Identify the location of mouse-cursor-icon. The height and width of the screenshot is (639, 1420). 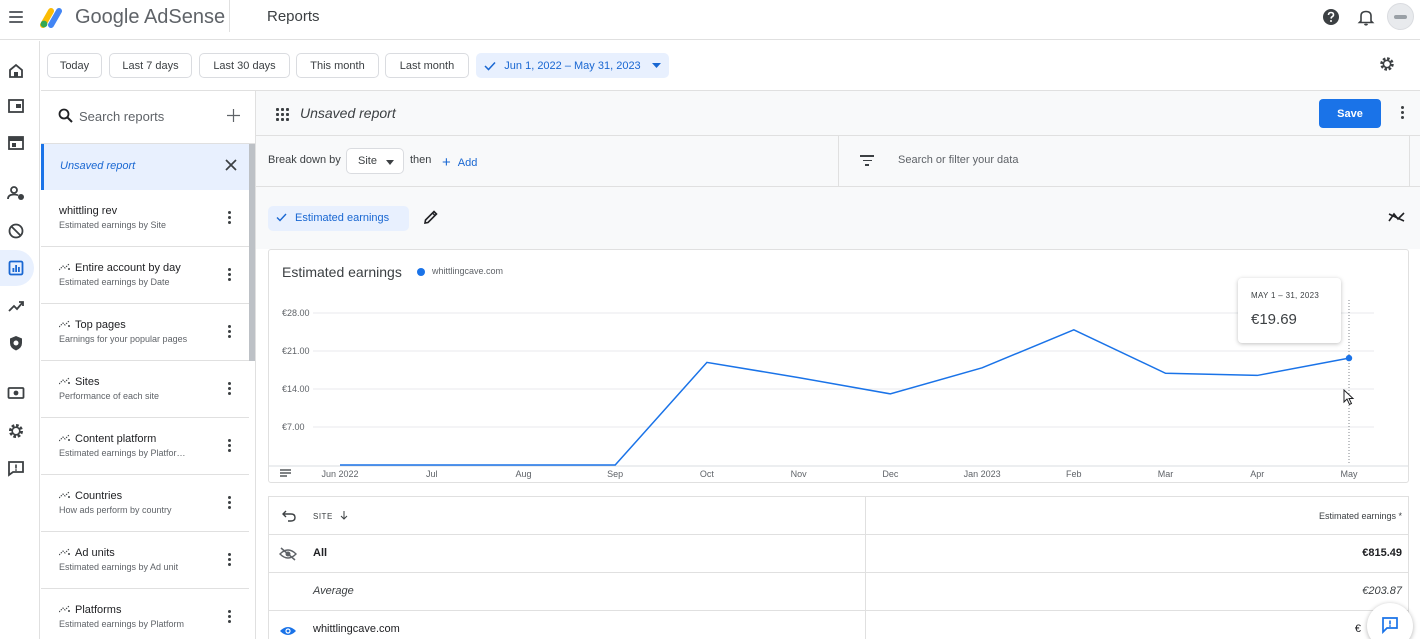
(1349, 397).